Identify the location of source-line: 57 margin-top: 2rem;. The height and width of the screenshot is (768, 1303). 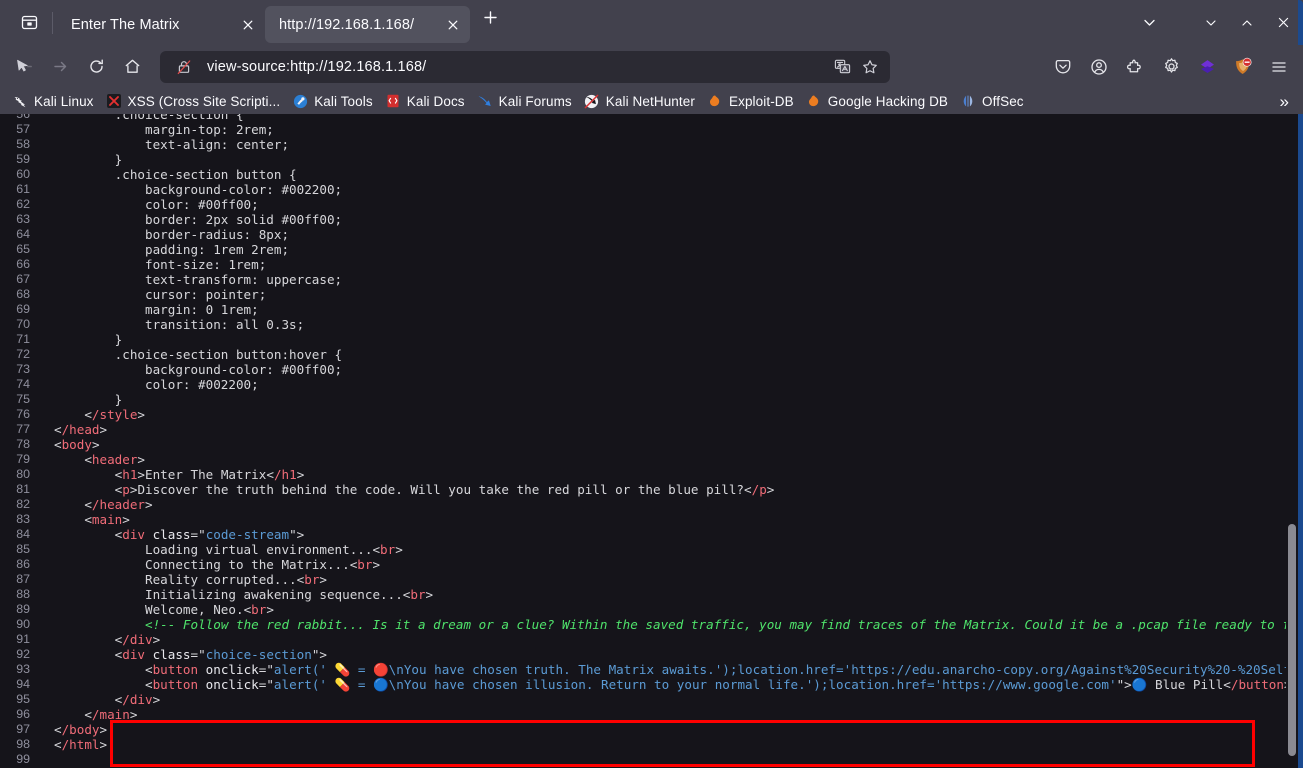
(649, 129).